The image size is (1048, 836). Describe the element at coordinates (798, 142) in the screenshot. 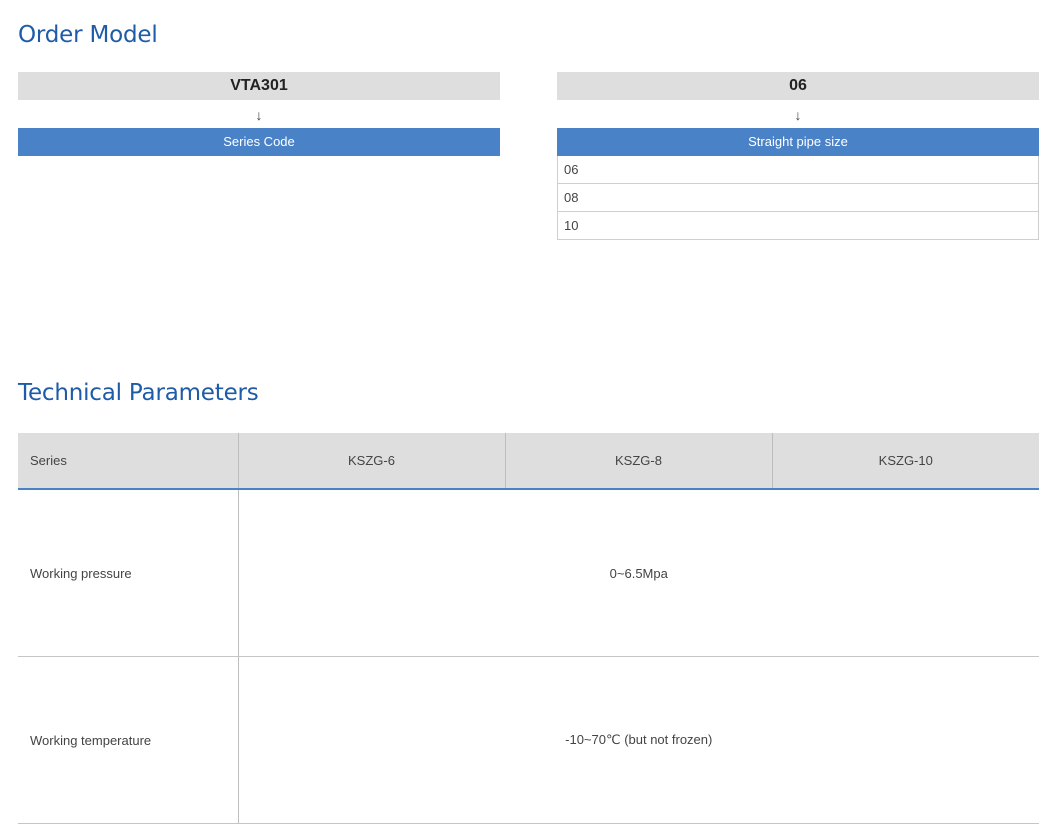

I see `pipe-size-label: Straight pipe size` at that location.